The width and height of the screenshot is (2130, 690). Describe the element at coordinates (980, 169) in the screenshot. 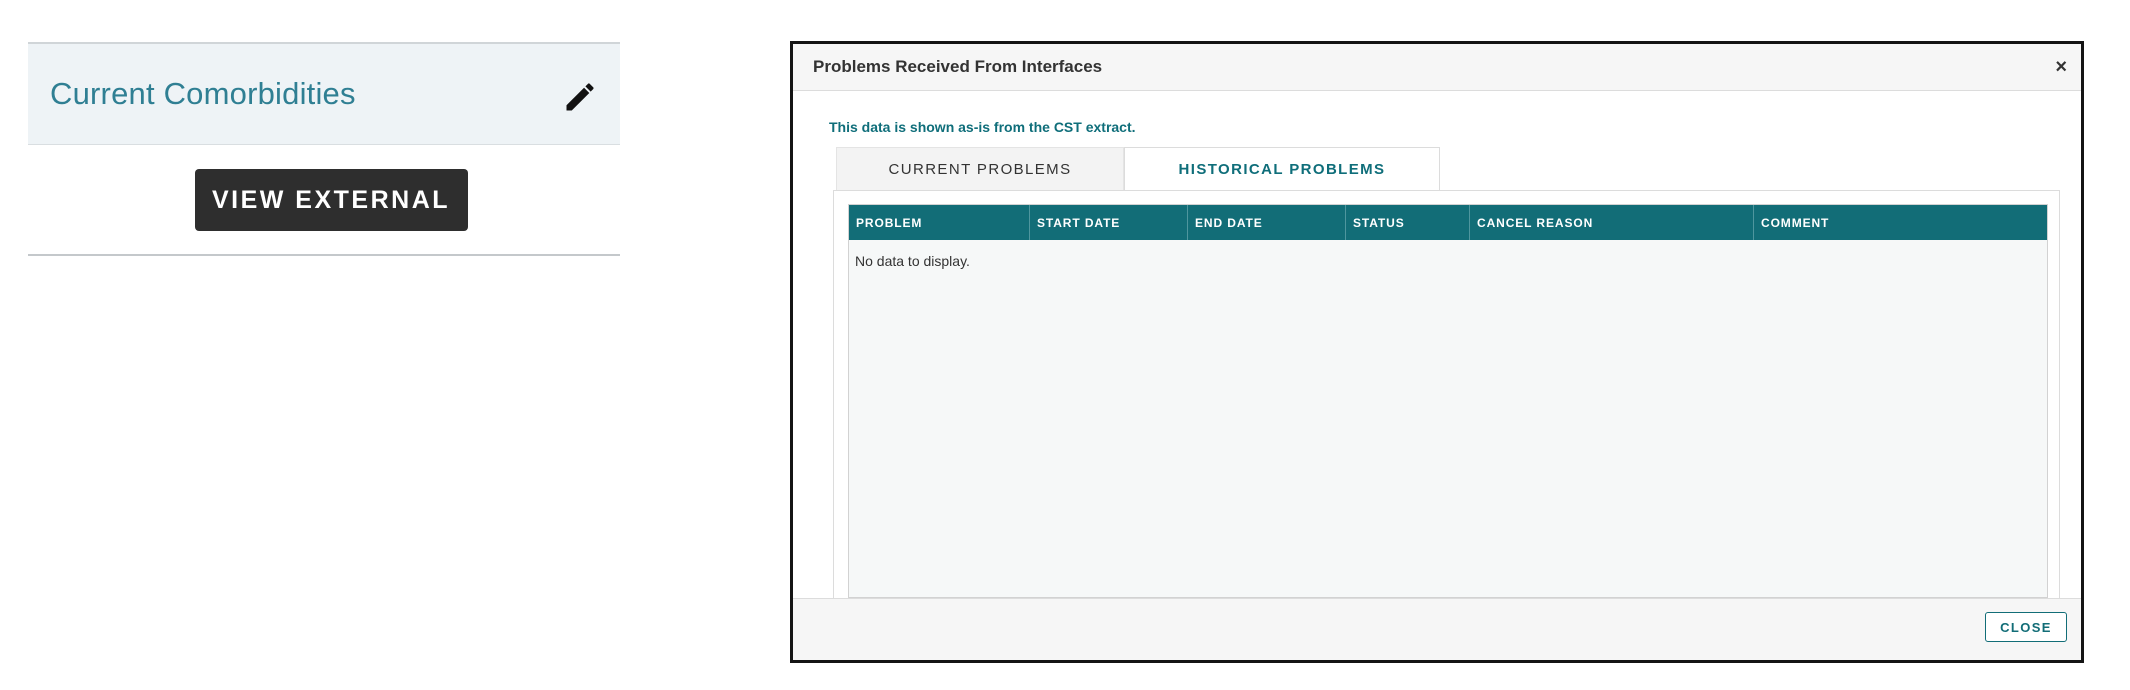

I see `tab-current-problems: CURRENT PROBLEMS` at that location.